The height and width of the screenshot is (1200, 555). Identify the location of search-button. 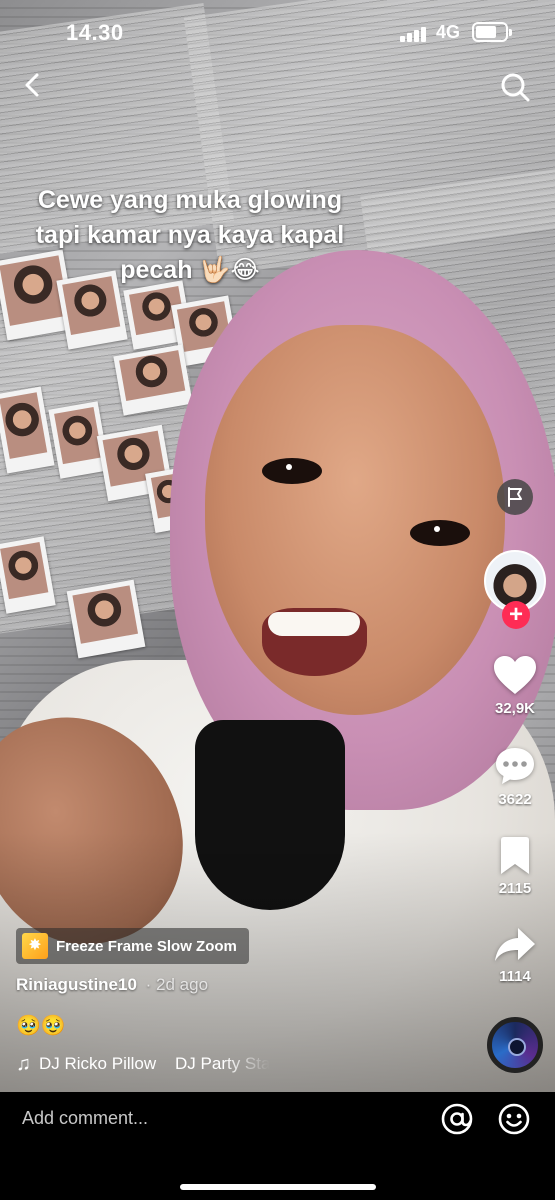
(515, 87).